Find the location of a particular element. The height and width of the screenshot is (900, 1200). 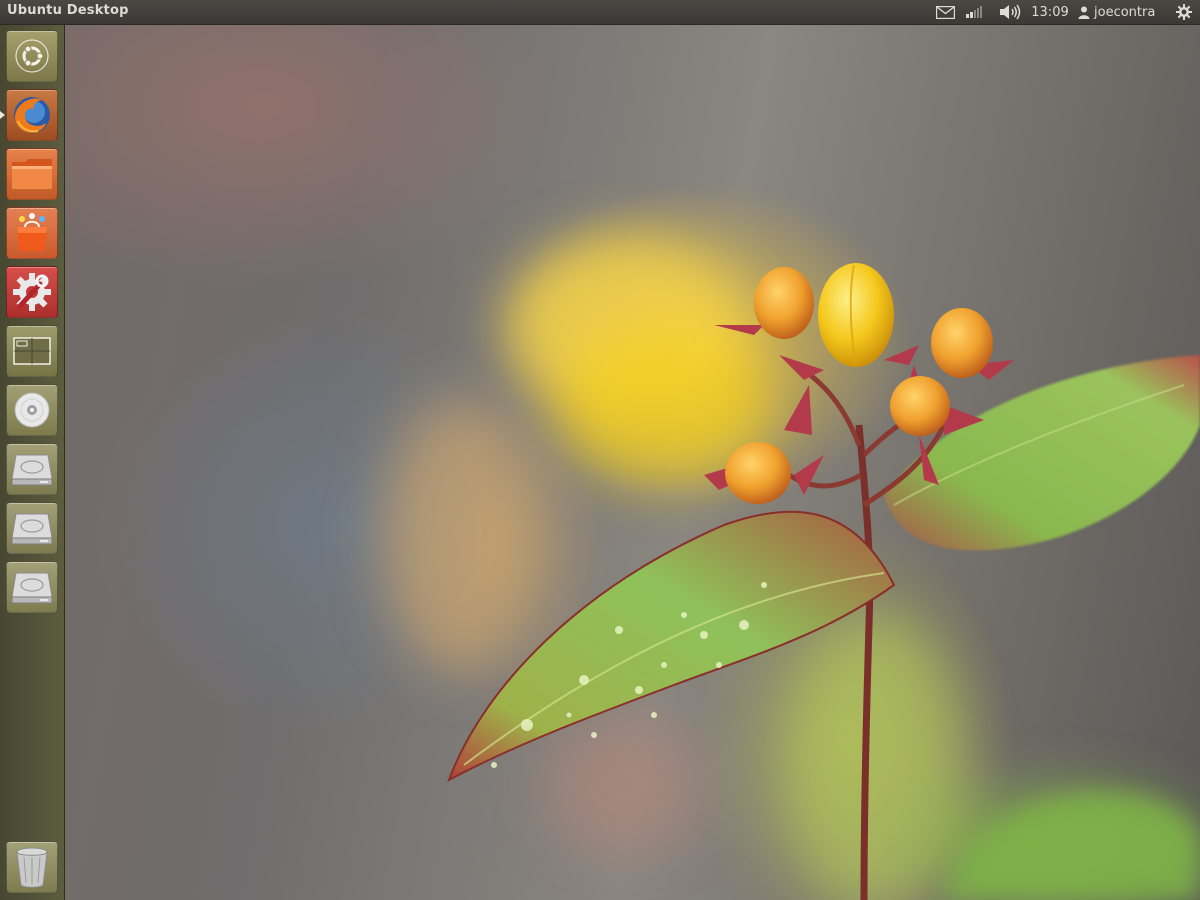

person-icon is located at coordinates (1084, 12).